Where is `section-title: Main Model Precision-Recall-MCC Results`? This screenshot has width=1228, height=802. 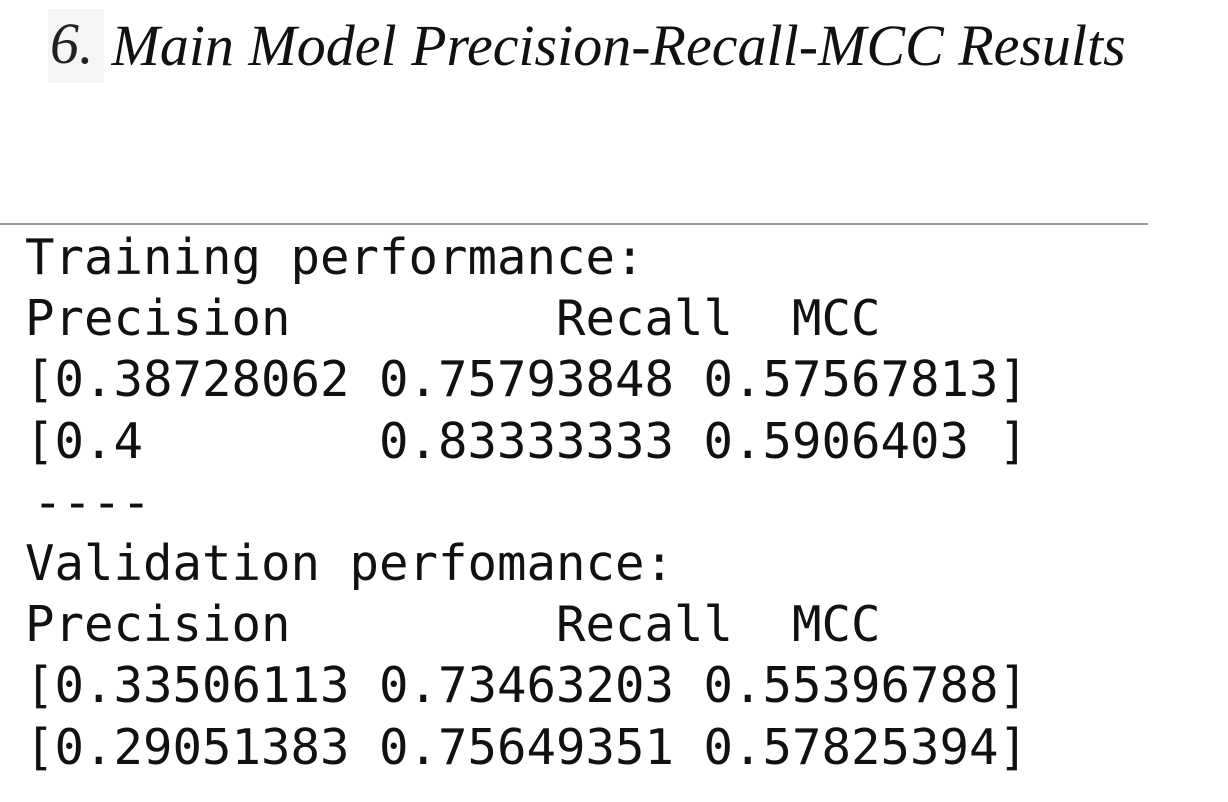 section-title: Main Model Precision-Recall-MCC Results is located at coordinates (618, 45).